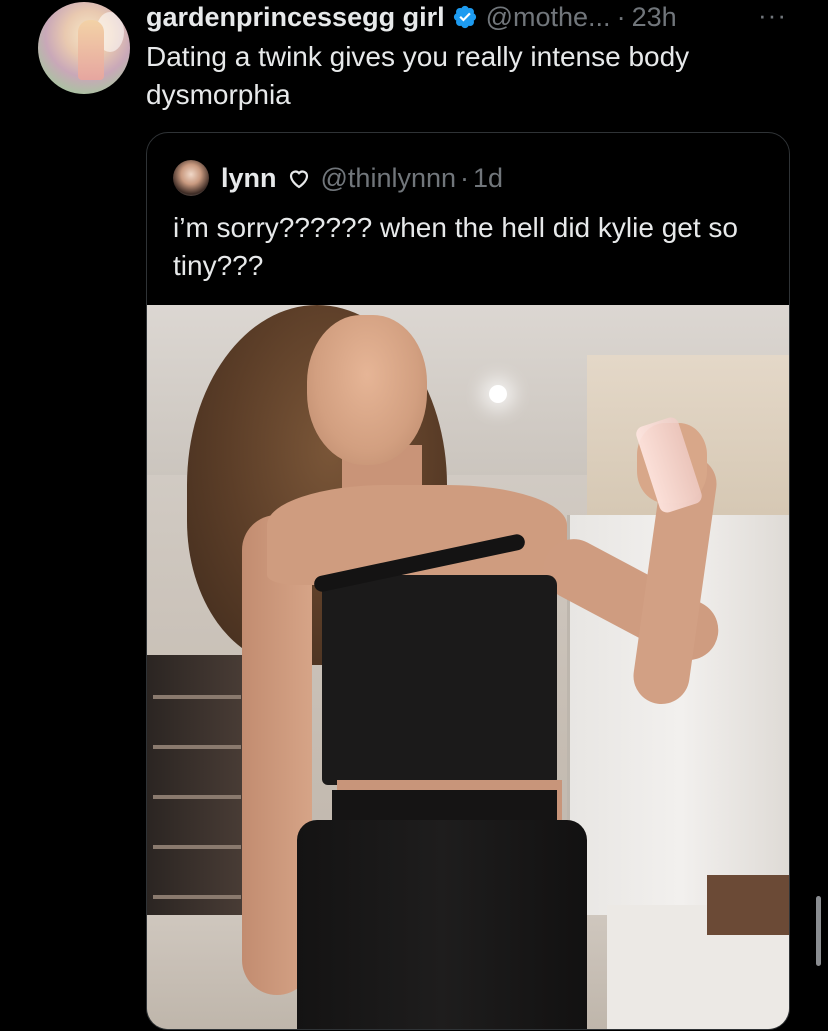 The width and height of the screenshot is (828, 1031). I want to click on verified-badge-icon, so click(464, 17).